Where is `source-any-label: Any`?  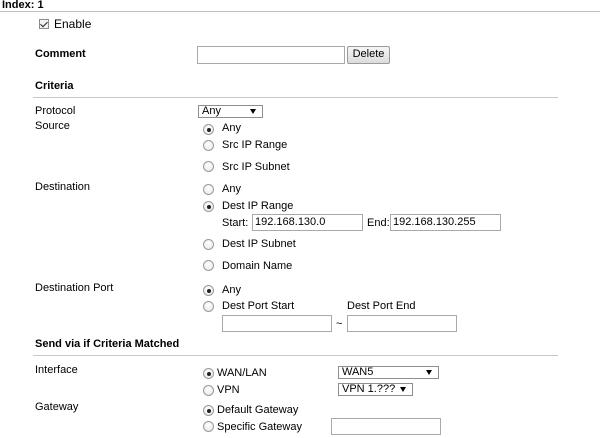 source-any-label: Any is located at coordinates (231, 128).